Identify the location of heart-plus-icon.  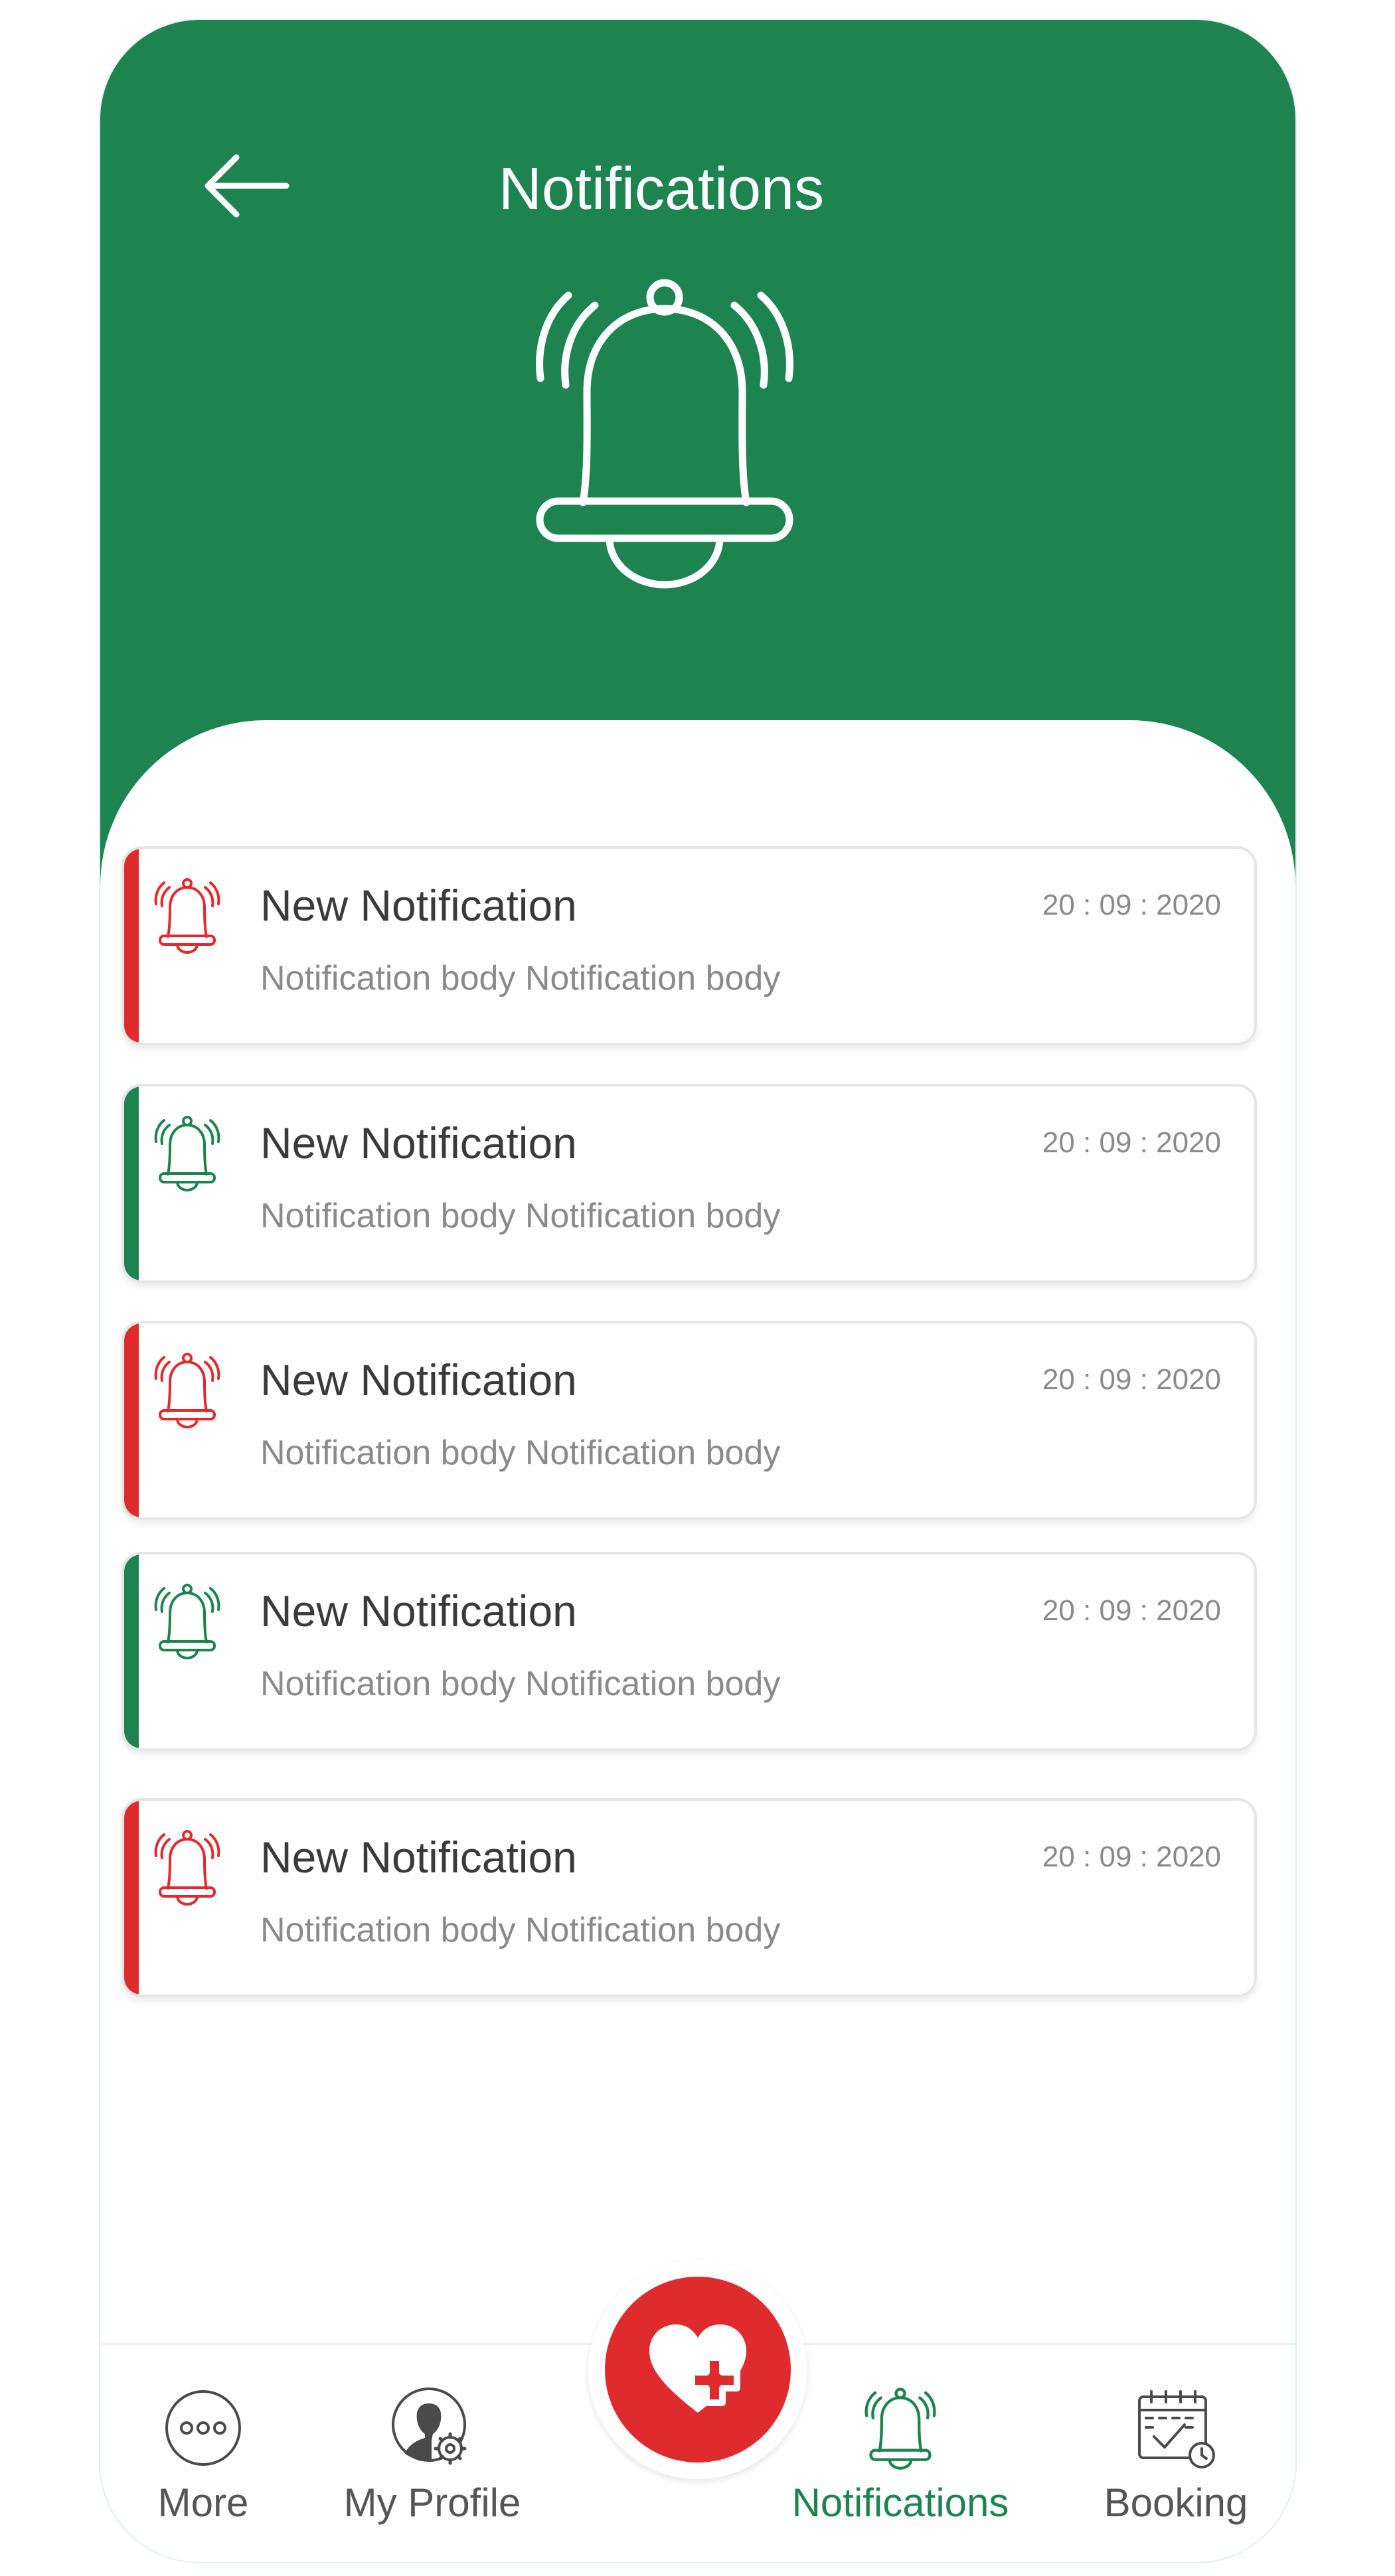
(697, 2368).